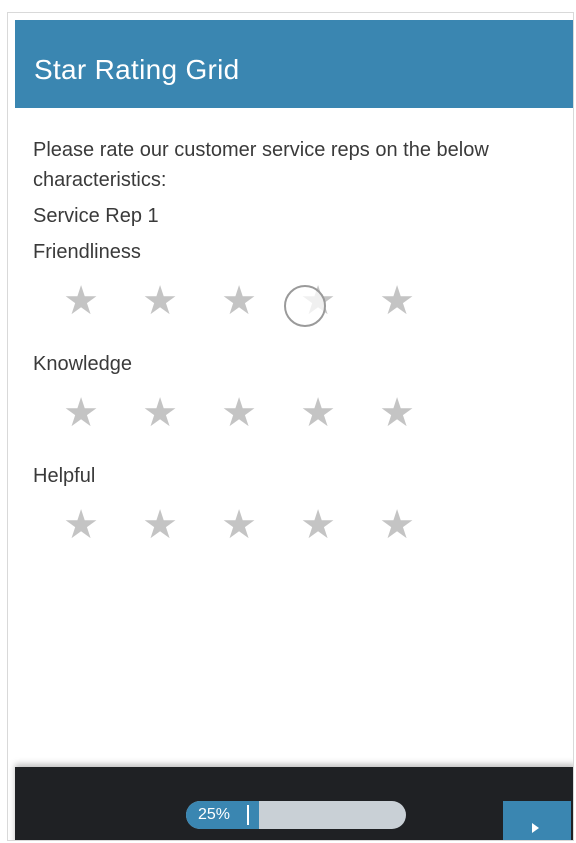 This screenshot has height=843, width=576. I want to click on star-rating-helpful: ★ ★ ★ ★ ★, so click(293, 532).